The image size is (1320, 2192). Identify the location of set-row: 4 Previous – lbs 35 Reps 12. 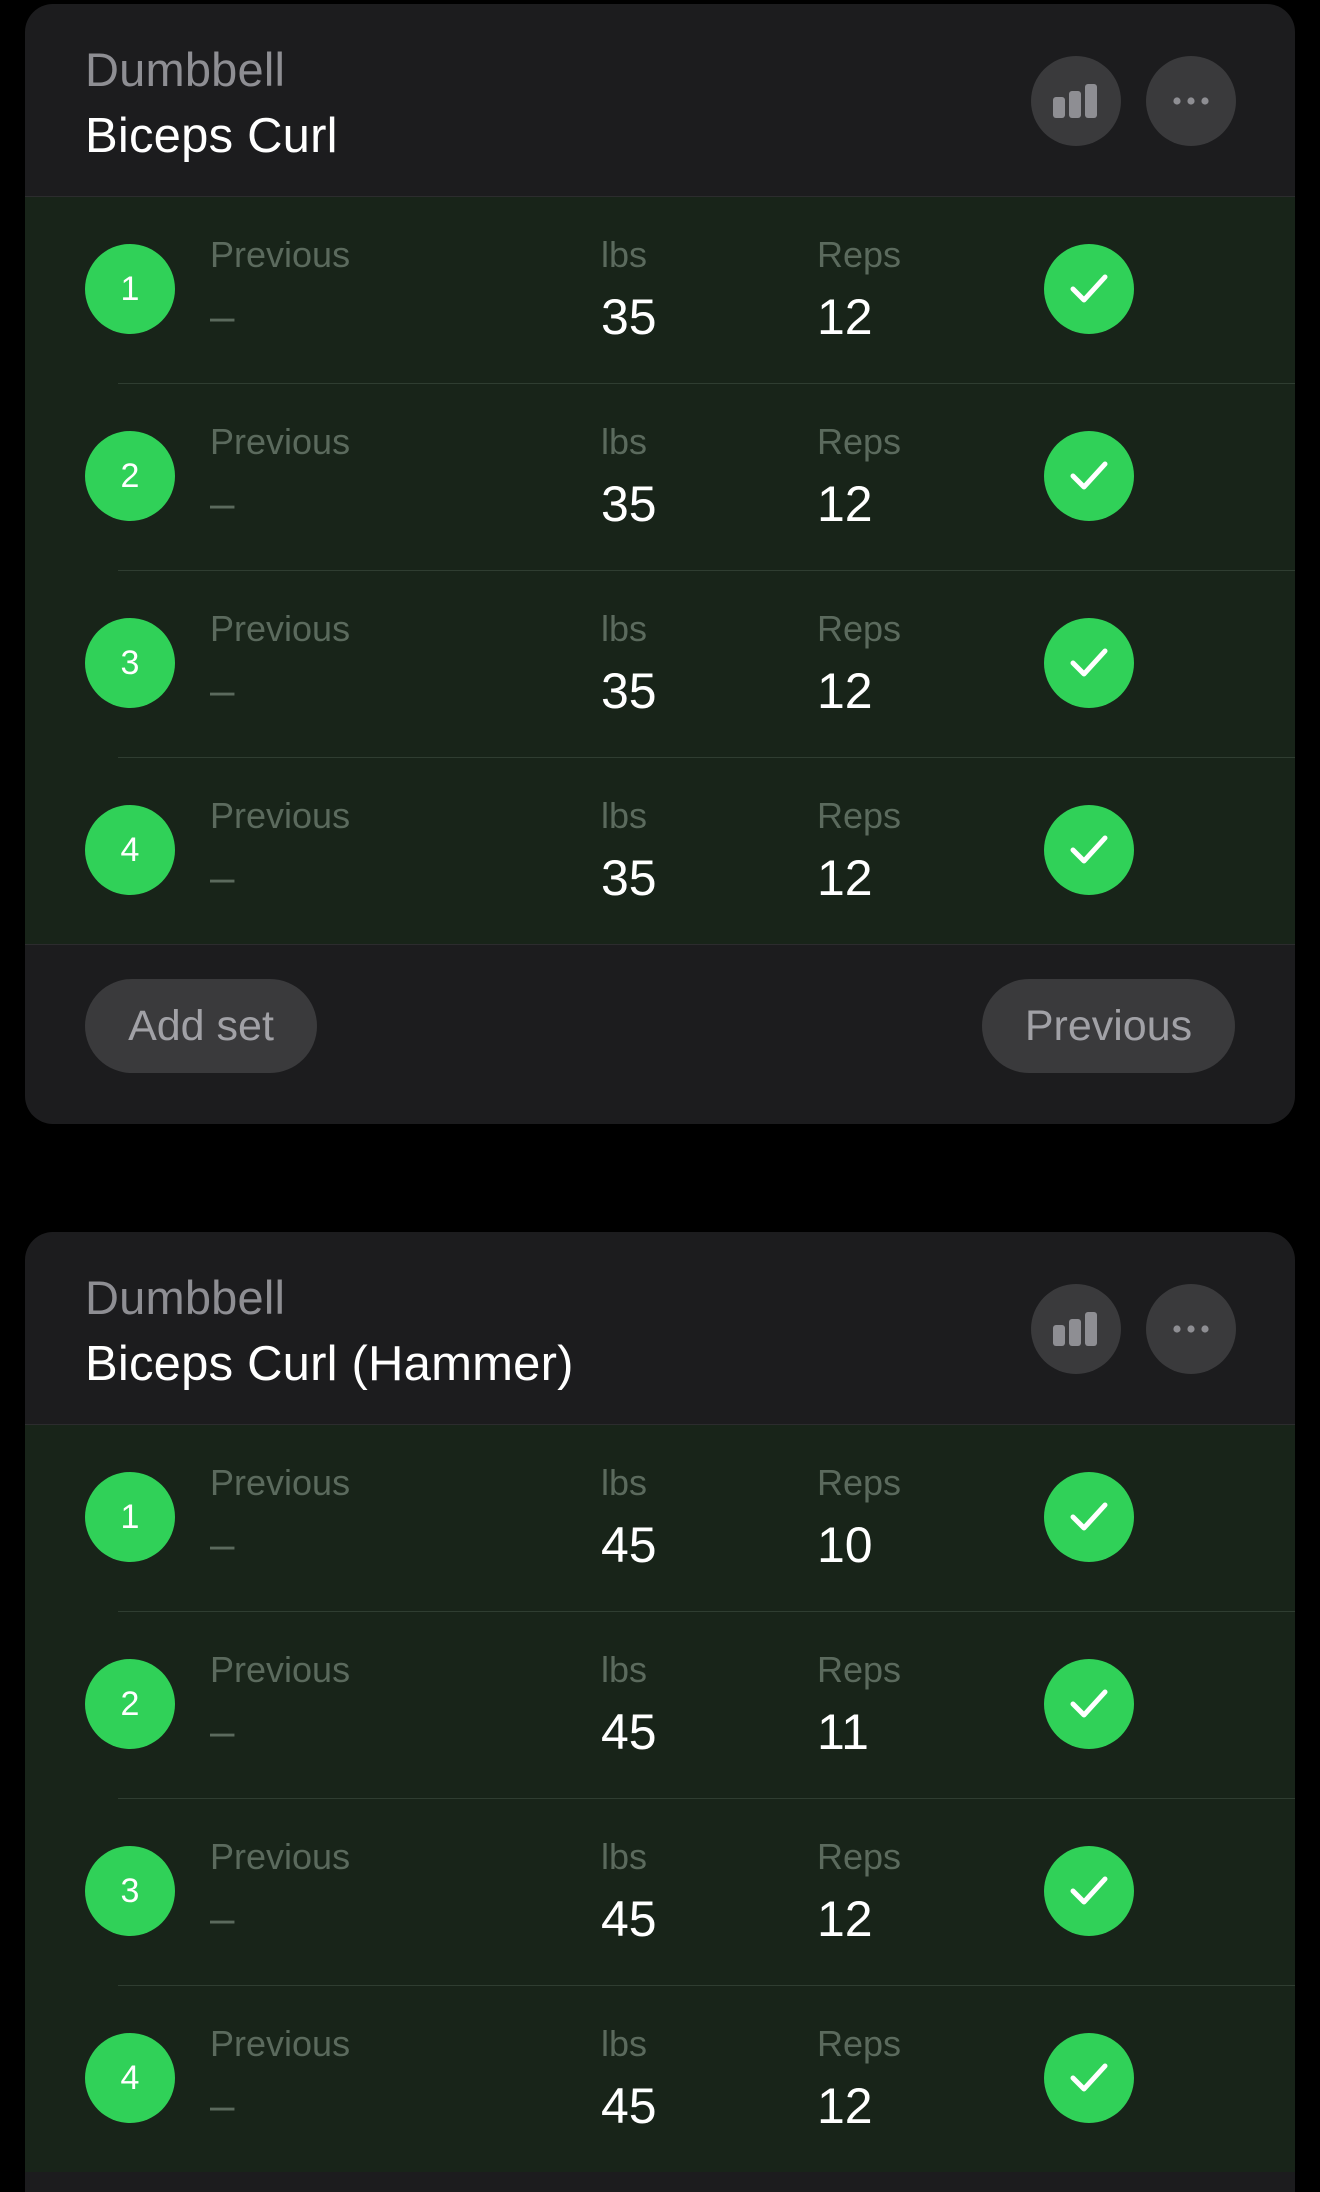
(660, 850).